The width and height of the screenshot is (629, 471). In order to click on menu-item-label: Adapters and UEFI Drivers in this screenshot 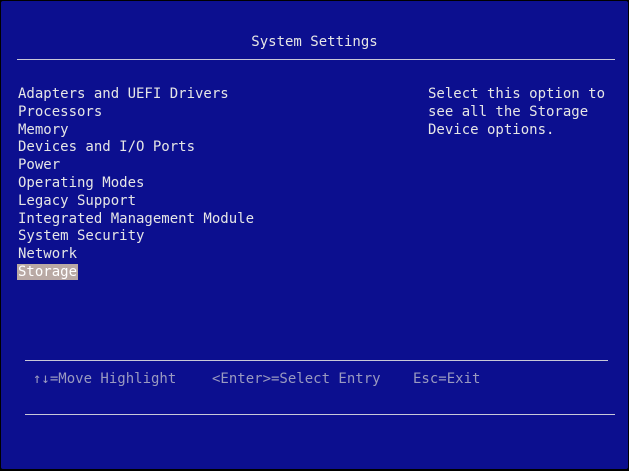, I will do `click(123, 94)`.